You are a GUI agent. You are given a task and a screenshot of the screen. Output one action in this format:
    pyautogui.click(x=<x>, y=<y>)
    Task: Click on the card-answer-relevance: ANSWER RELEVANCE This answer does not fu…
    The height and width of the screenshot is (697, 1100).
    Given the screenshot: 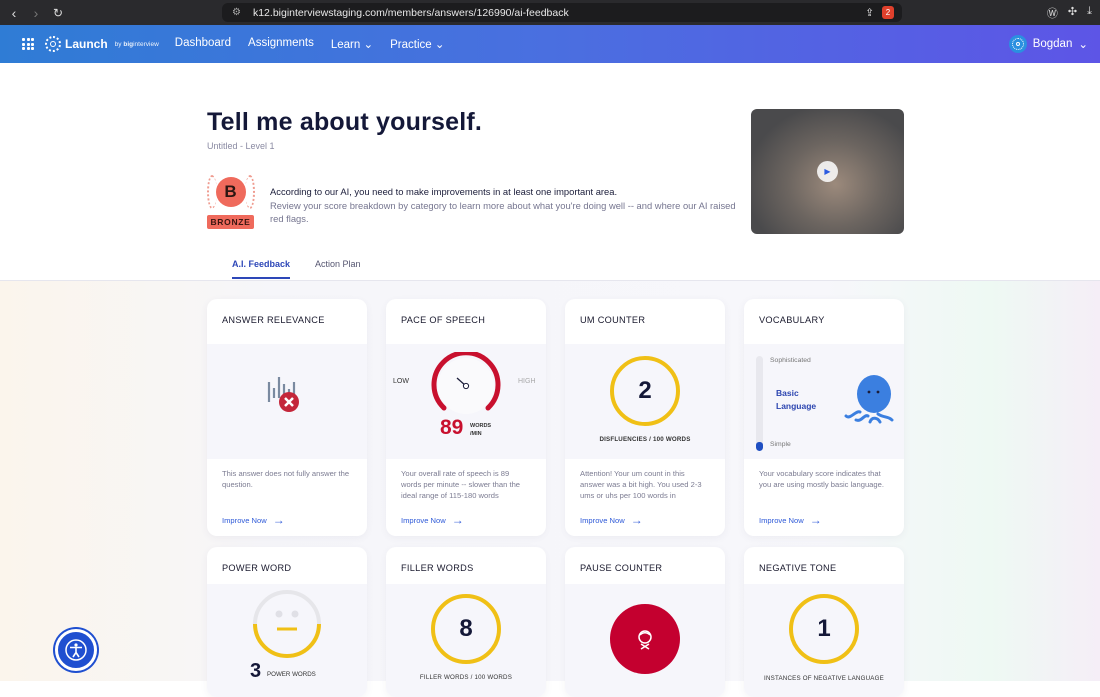 What is the action you would take?
    pyautogui.click(x=287, y=417)
    